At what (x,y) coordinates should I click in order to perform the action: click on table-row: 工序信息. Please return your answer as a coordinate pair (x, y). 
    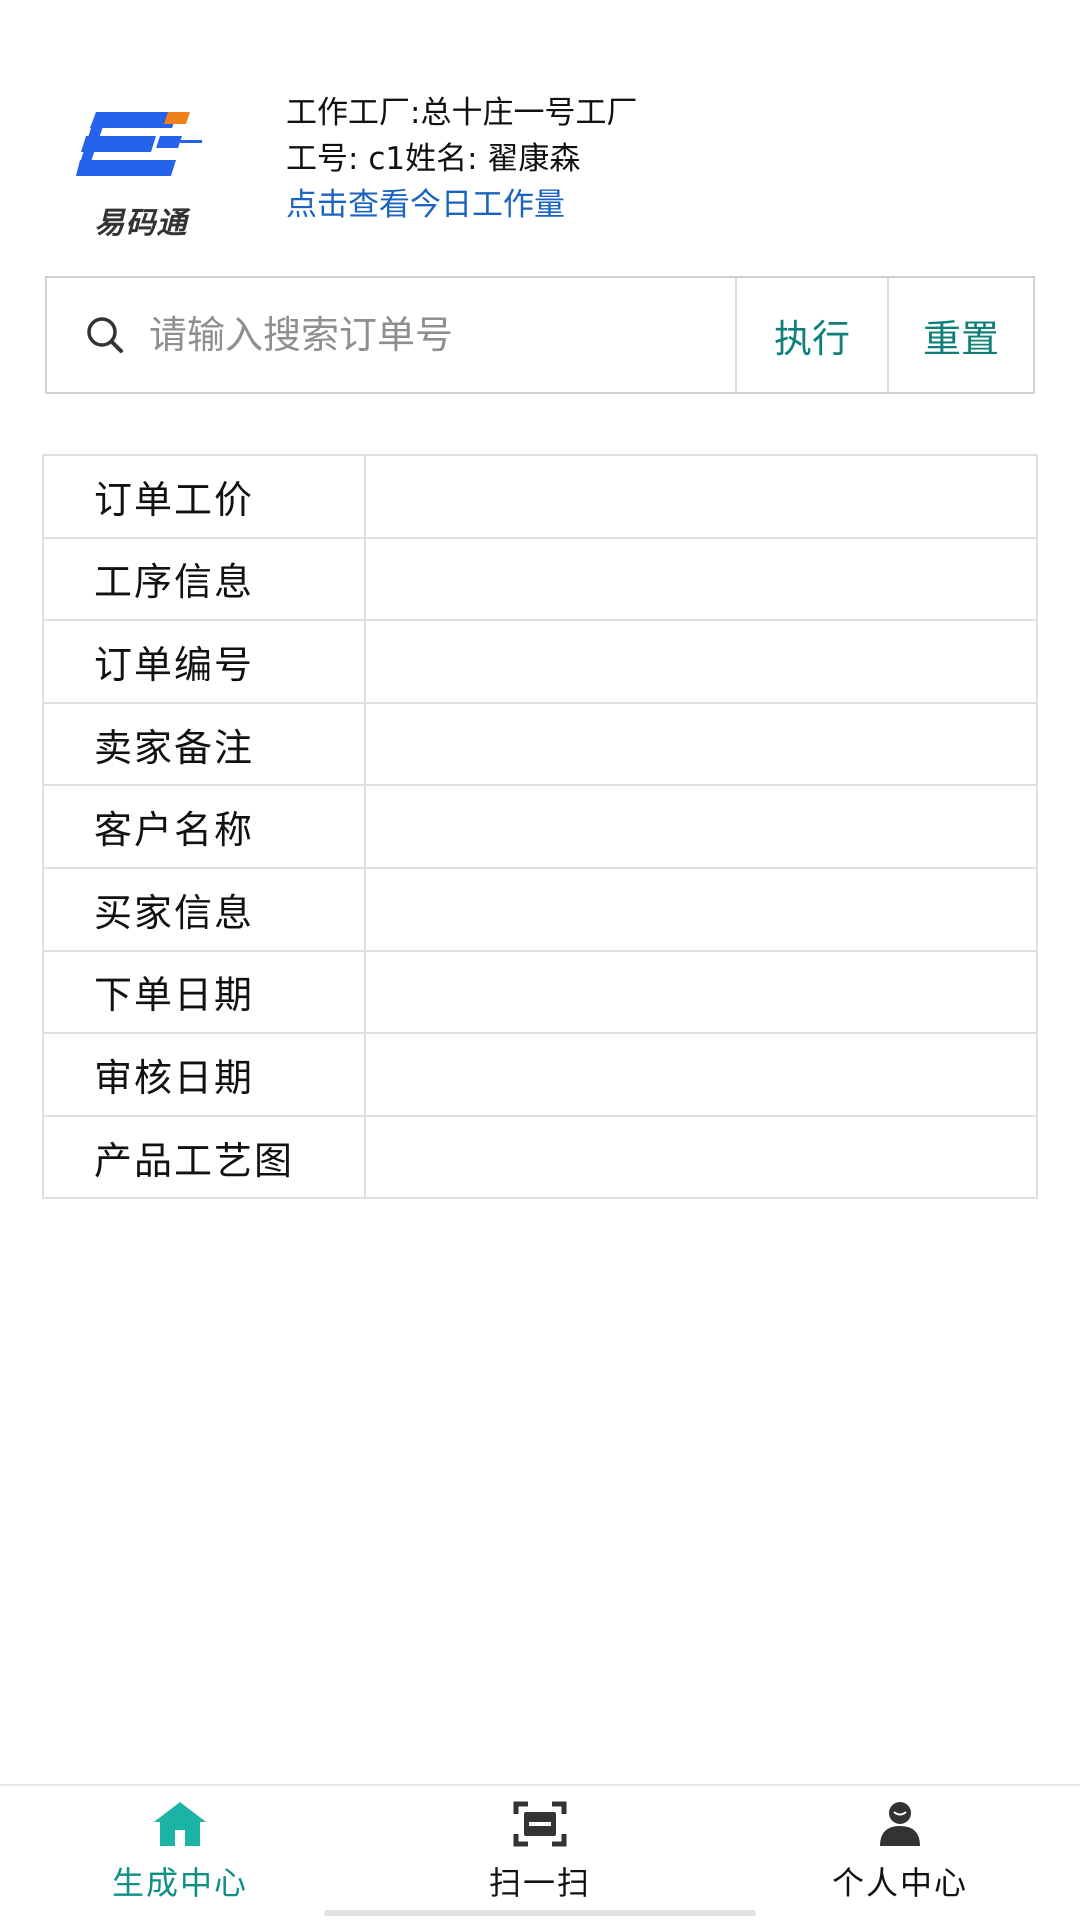
    Looking at the image, I should click on (540, 579).